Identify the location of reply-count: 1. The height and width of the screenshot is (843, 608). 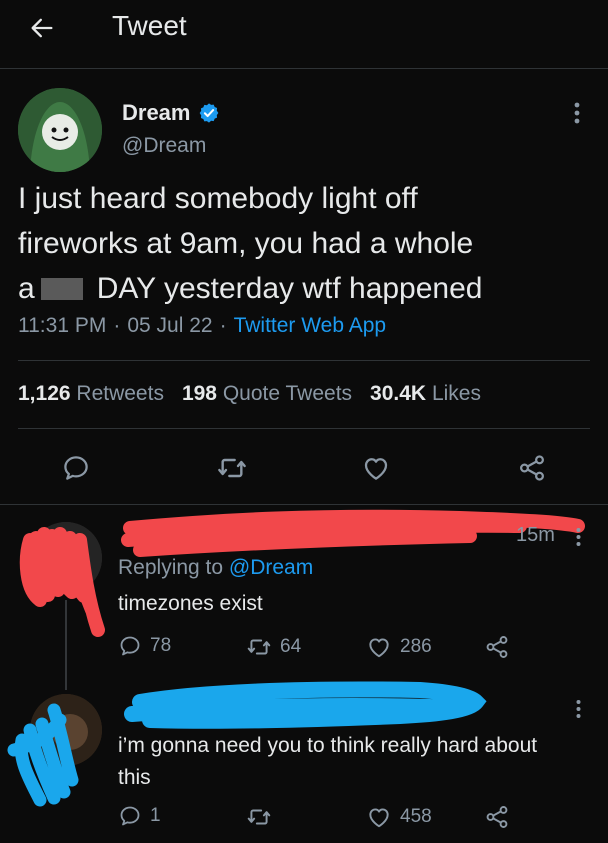
(155, 815).